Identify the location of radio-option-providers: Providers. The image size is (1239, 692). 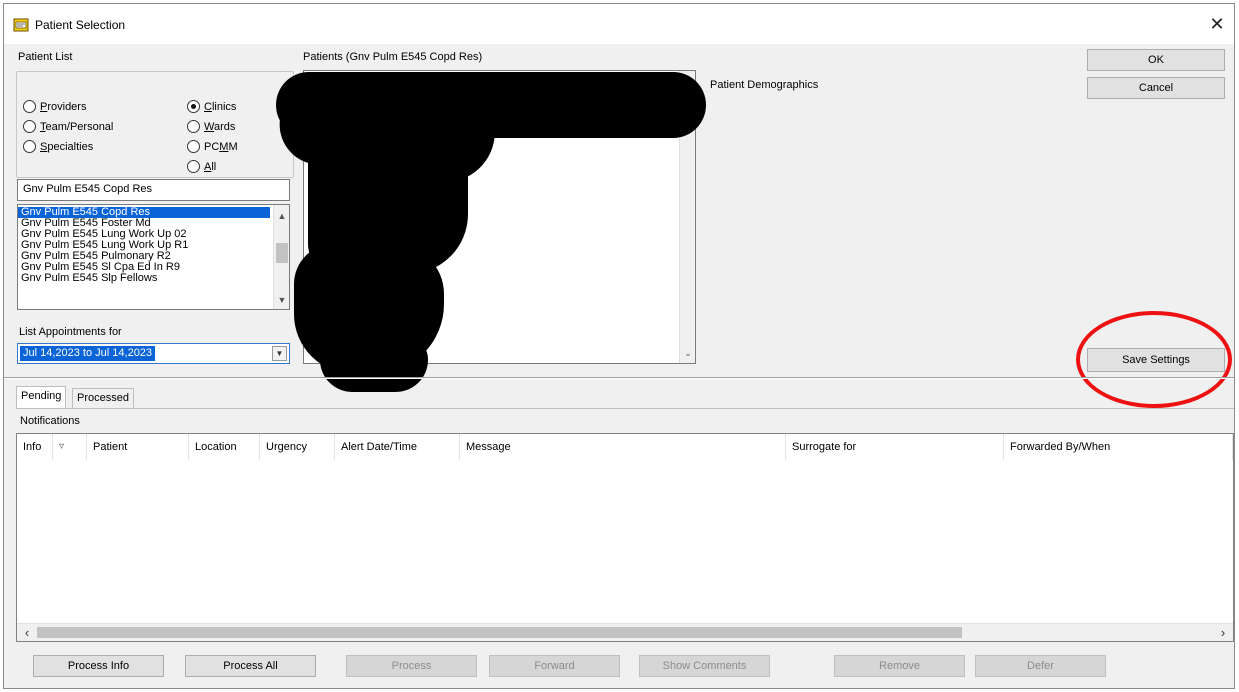
(54, 106).